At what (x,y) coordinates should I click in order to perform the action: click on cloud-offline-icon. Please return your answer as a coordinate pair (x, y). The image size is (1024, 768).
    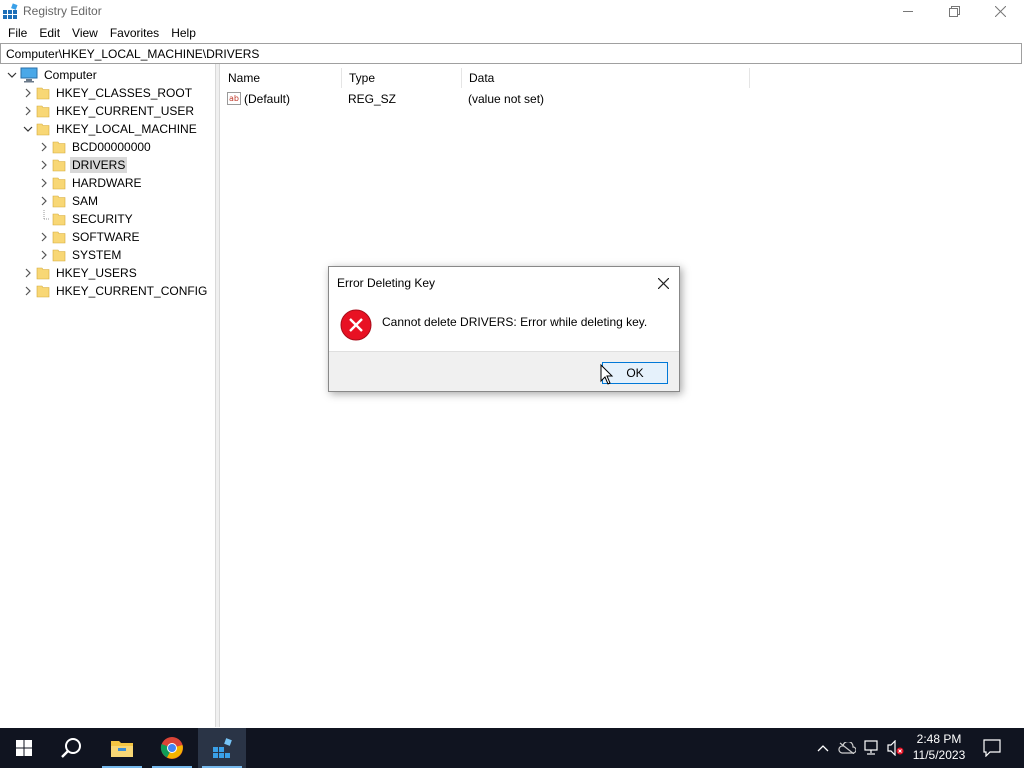
    Looking at the image, I should click on (847, 748).